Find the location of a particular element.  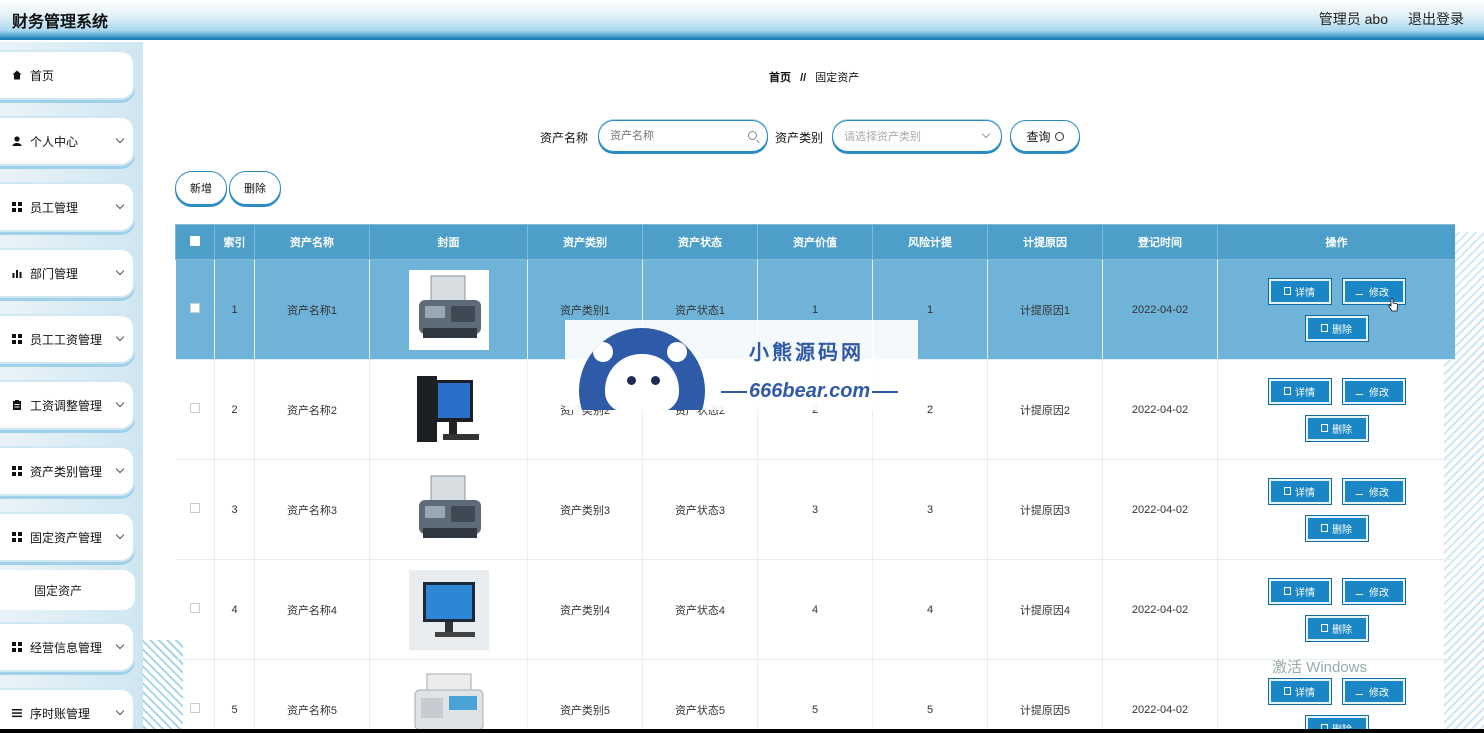

bottom-edge is located at coordinates (742, 731).